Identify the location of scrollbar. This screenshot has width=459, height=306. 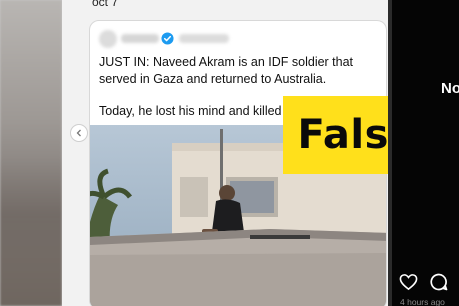
(390, 153).